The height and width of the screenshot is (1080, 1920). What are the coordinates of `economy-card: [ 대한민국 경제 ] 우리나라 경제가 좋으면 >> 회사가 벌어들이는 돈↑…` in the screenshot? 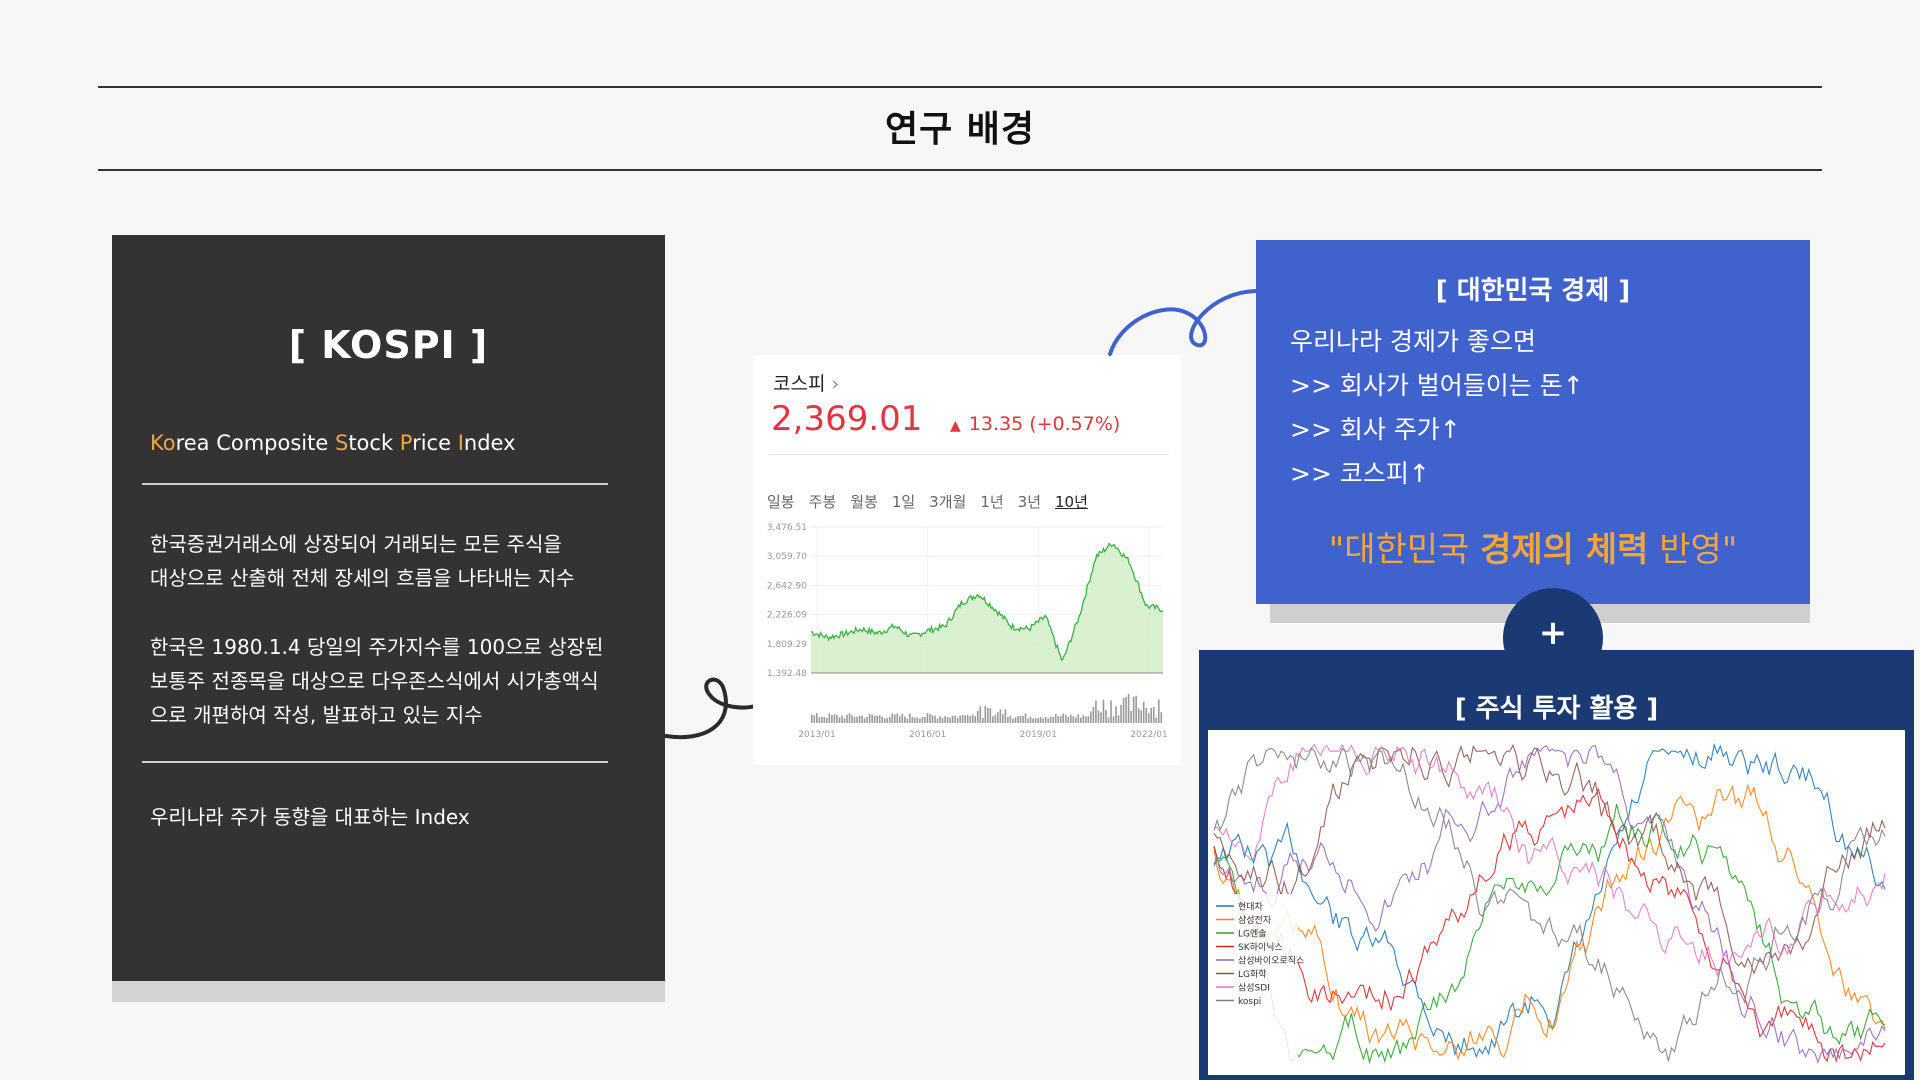 It's located at (1533, 422).